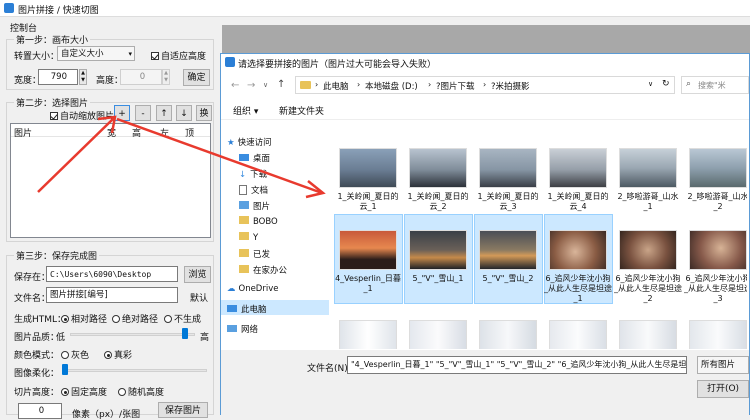  I want to click on annotation-arrows, so click(181, 157).